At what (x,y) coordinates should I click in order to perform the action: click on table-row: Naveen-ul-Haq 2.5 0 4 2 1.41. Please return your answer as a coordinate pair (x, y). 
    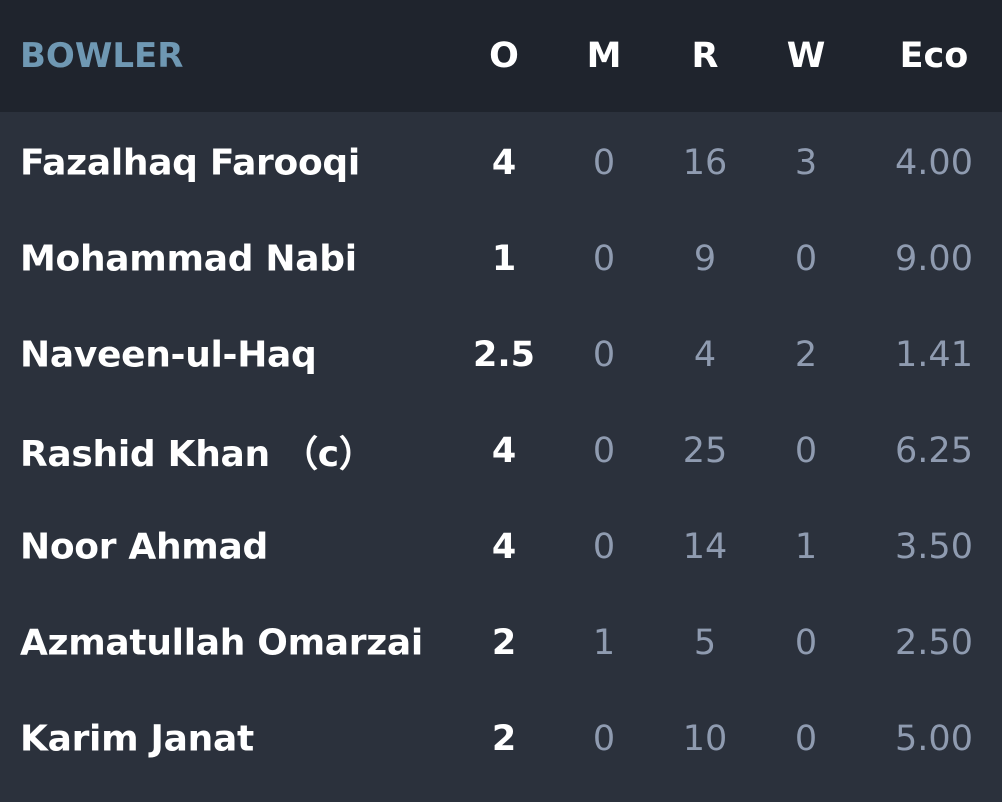
    Looking at the image, I should click on (501, 355).